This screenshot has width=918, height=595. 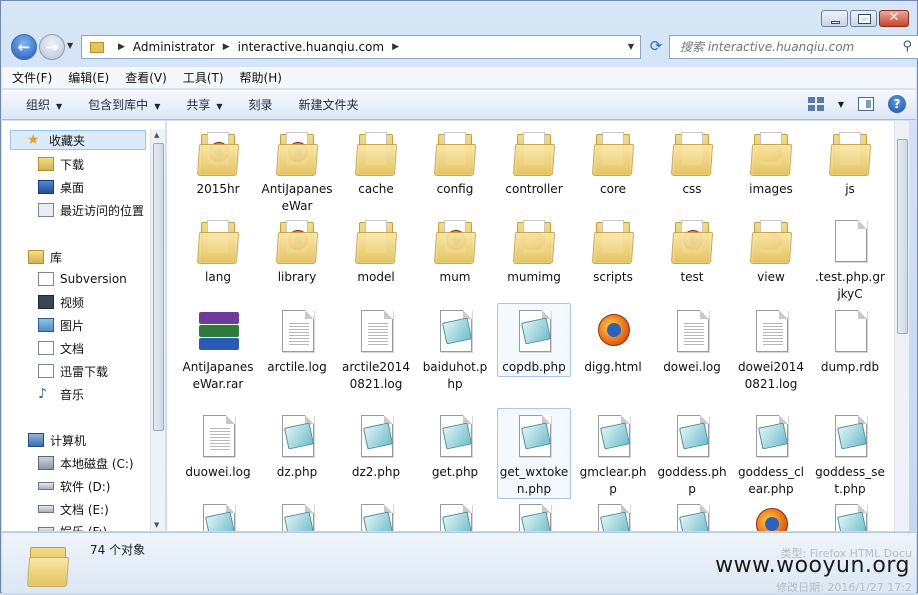 I want to click on include-library-button: 包含到库中 ▼, so click(x=124, y=104).